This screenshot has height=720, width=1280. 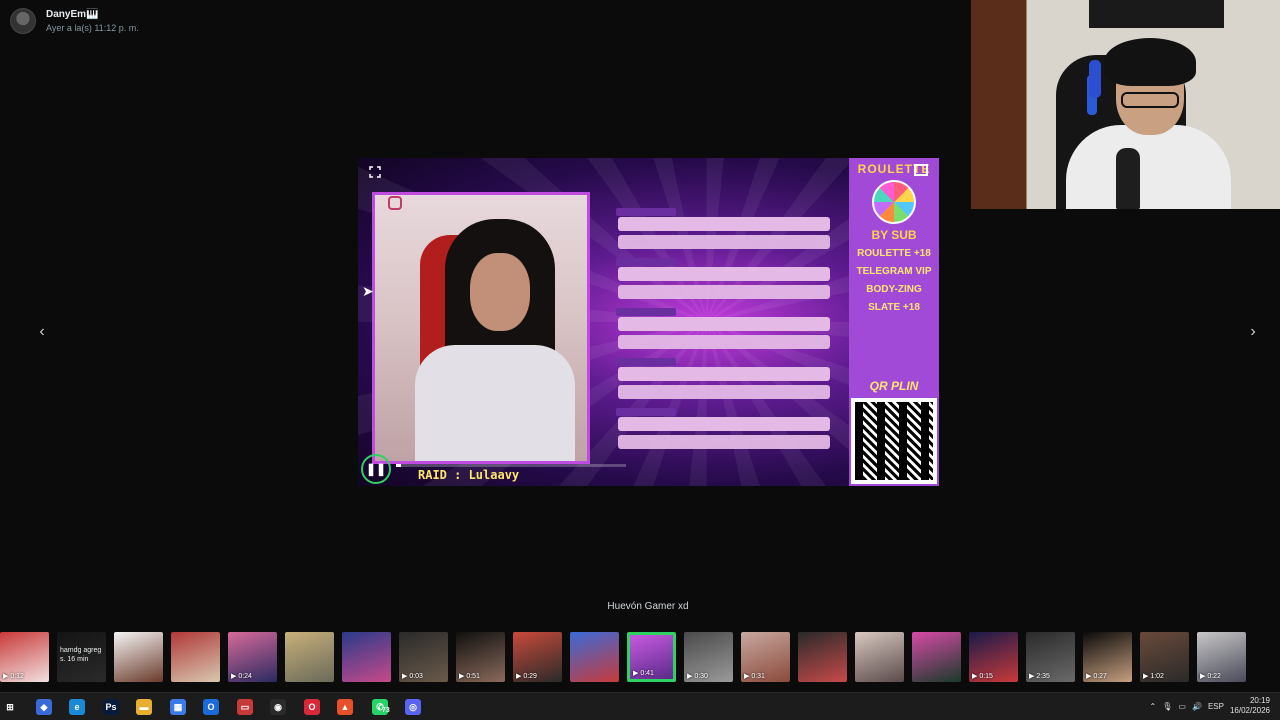 I want to click on media-thumbnail: ▶ 0:24, so click(x=252, y=657).